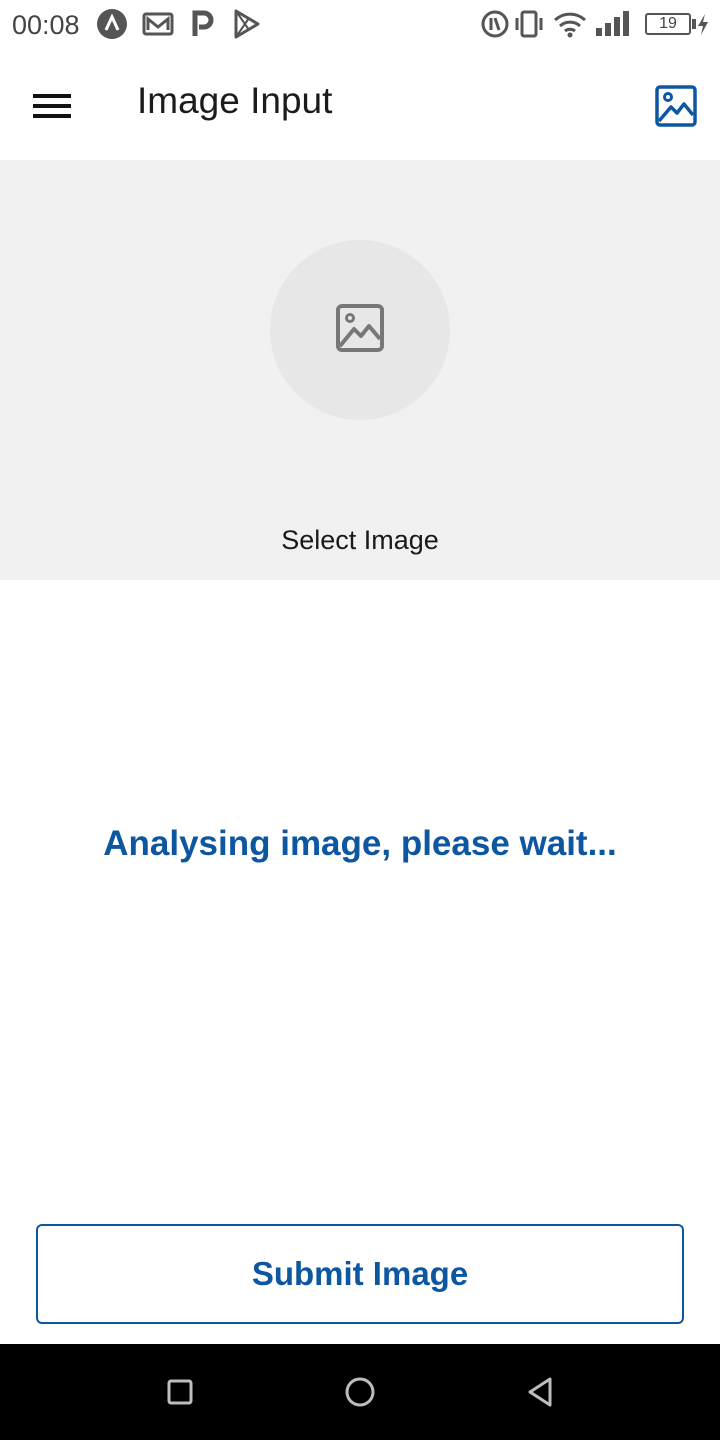 The width and height of the screenshot is (720, 1440). What do you see at coordinates (570, 24) in the screenshot?
I see `wifi-icon` at bounding box center [570, 24].